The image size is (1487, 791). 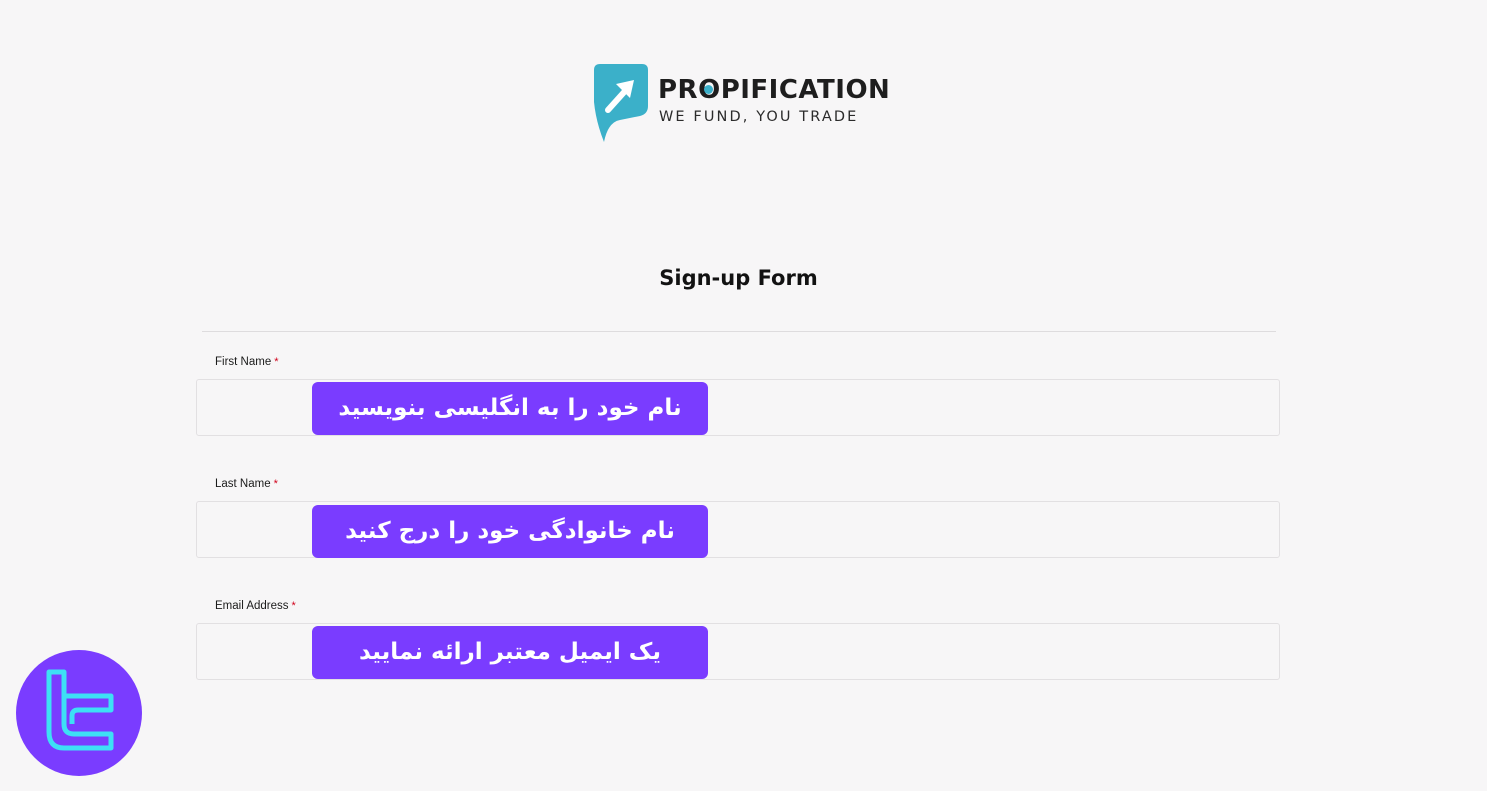 What do you see at coordinates (739, 331) in the screenshot?
I see `title-divider` at bounding box center [739, 331].